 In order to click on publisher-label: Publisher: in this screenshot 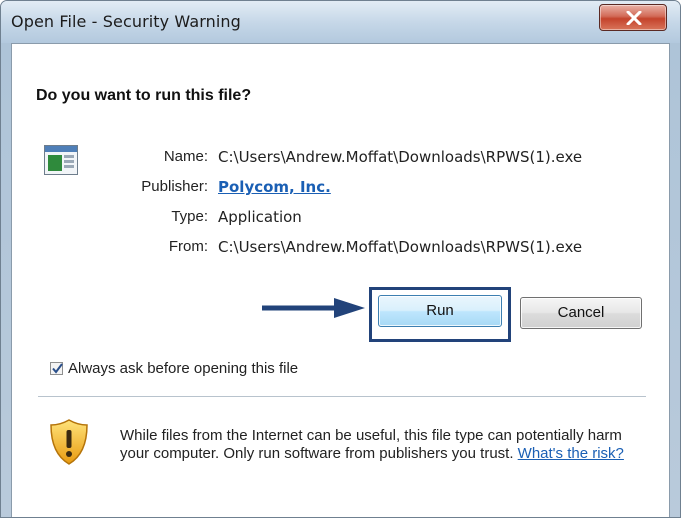, I will do `click(174, 186)`.